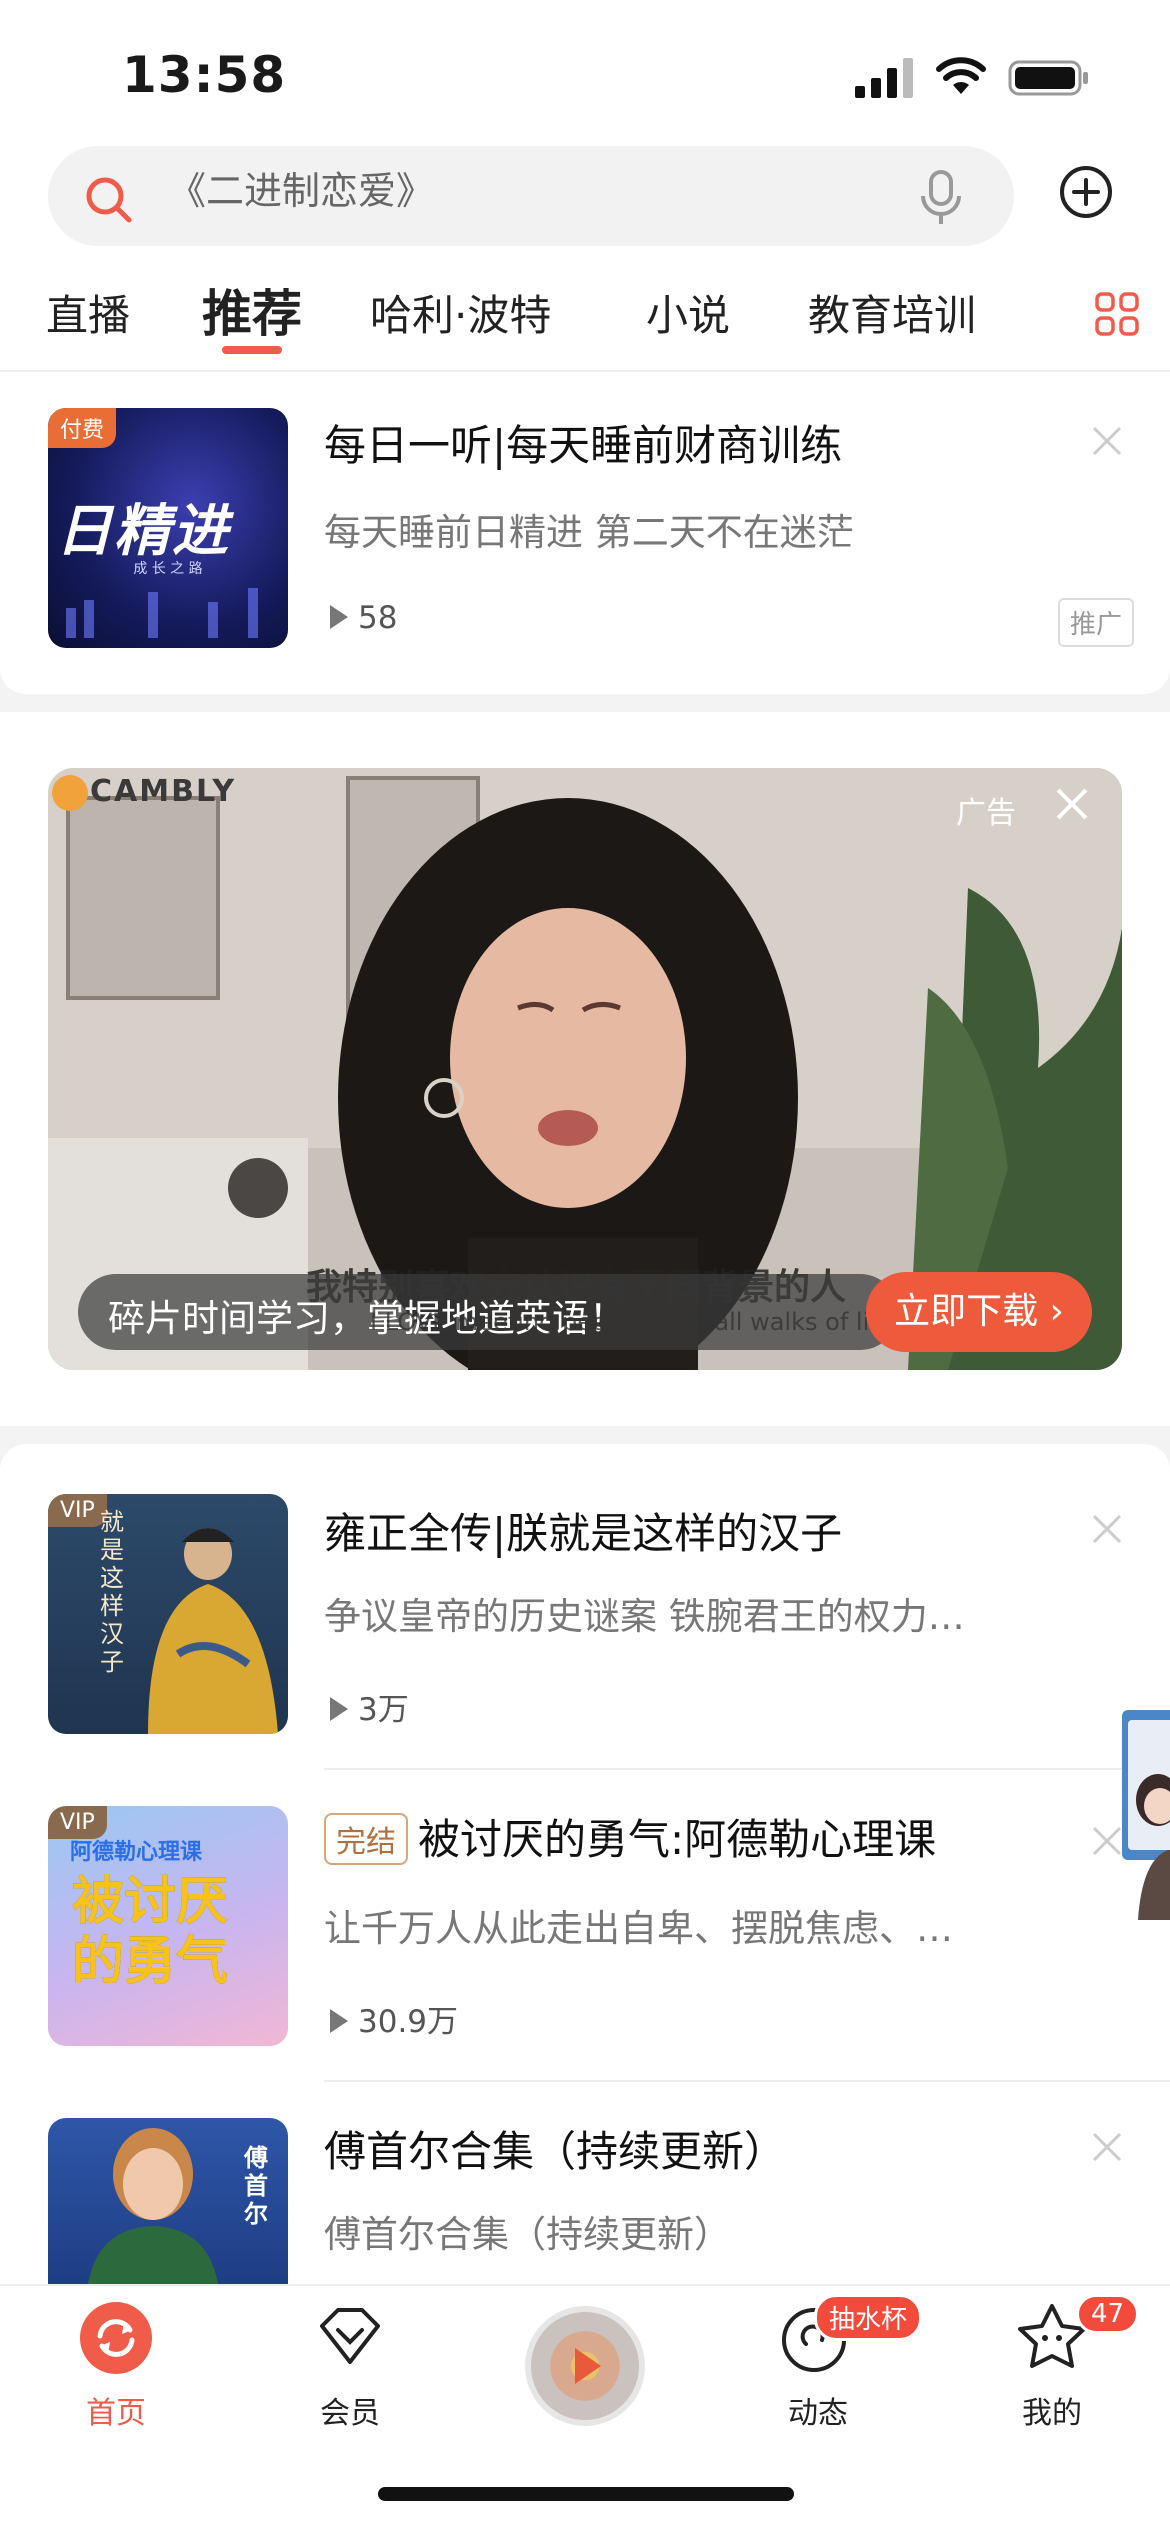 This screenshot has width=1170, height=2532. Describe the element at coordinates (383, 1710) in the screenshot. I see `play-count-value: 3万` at that location.